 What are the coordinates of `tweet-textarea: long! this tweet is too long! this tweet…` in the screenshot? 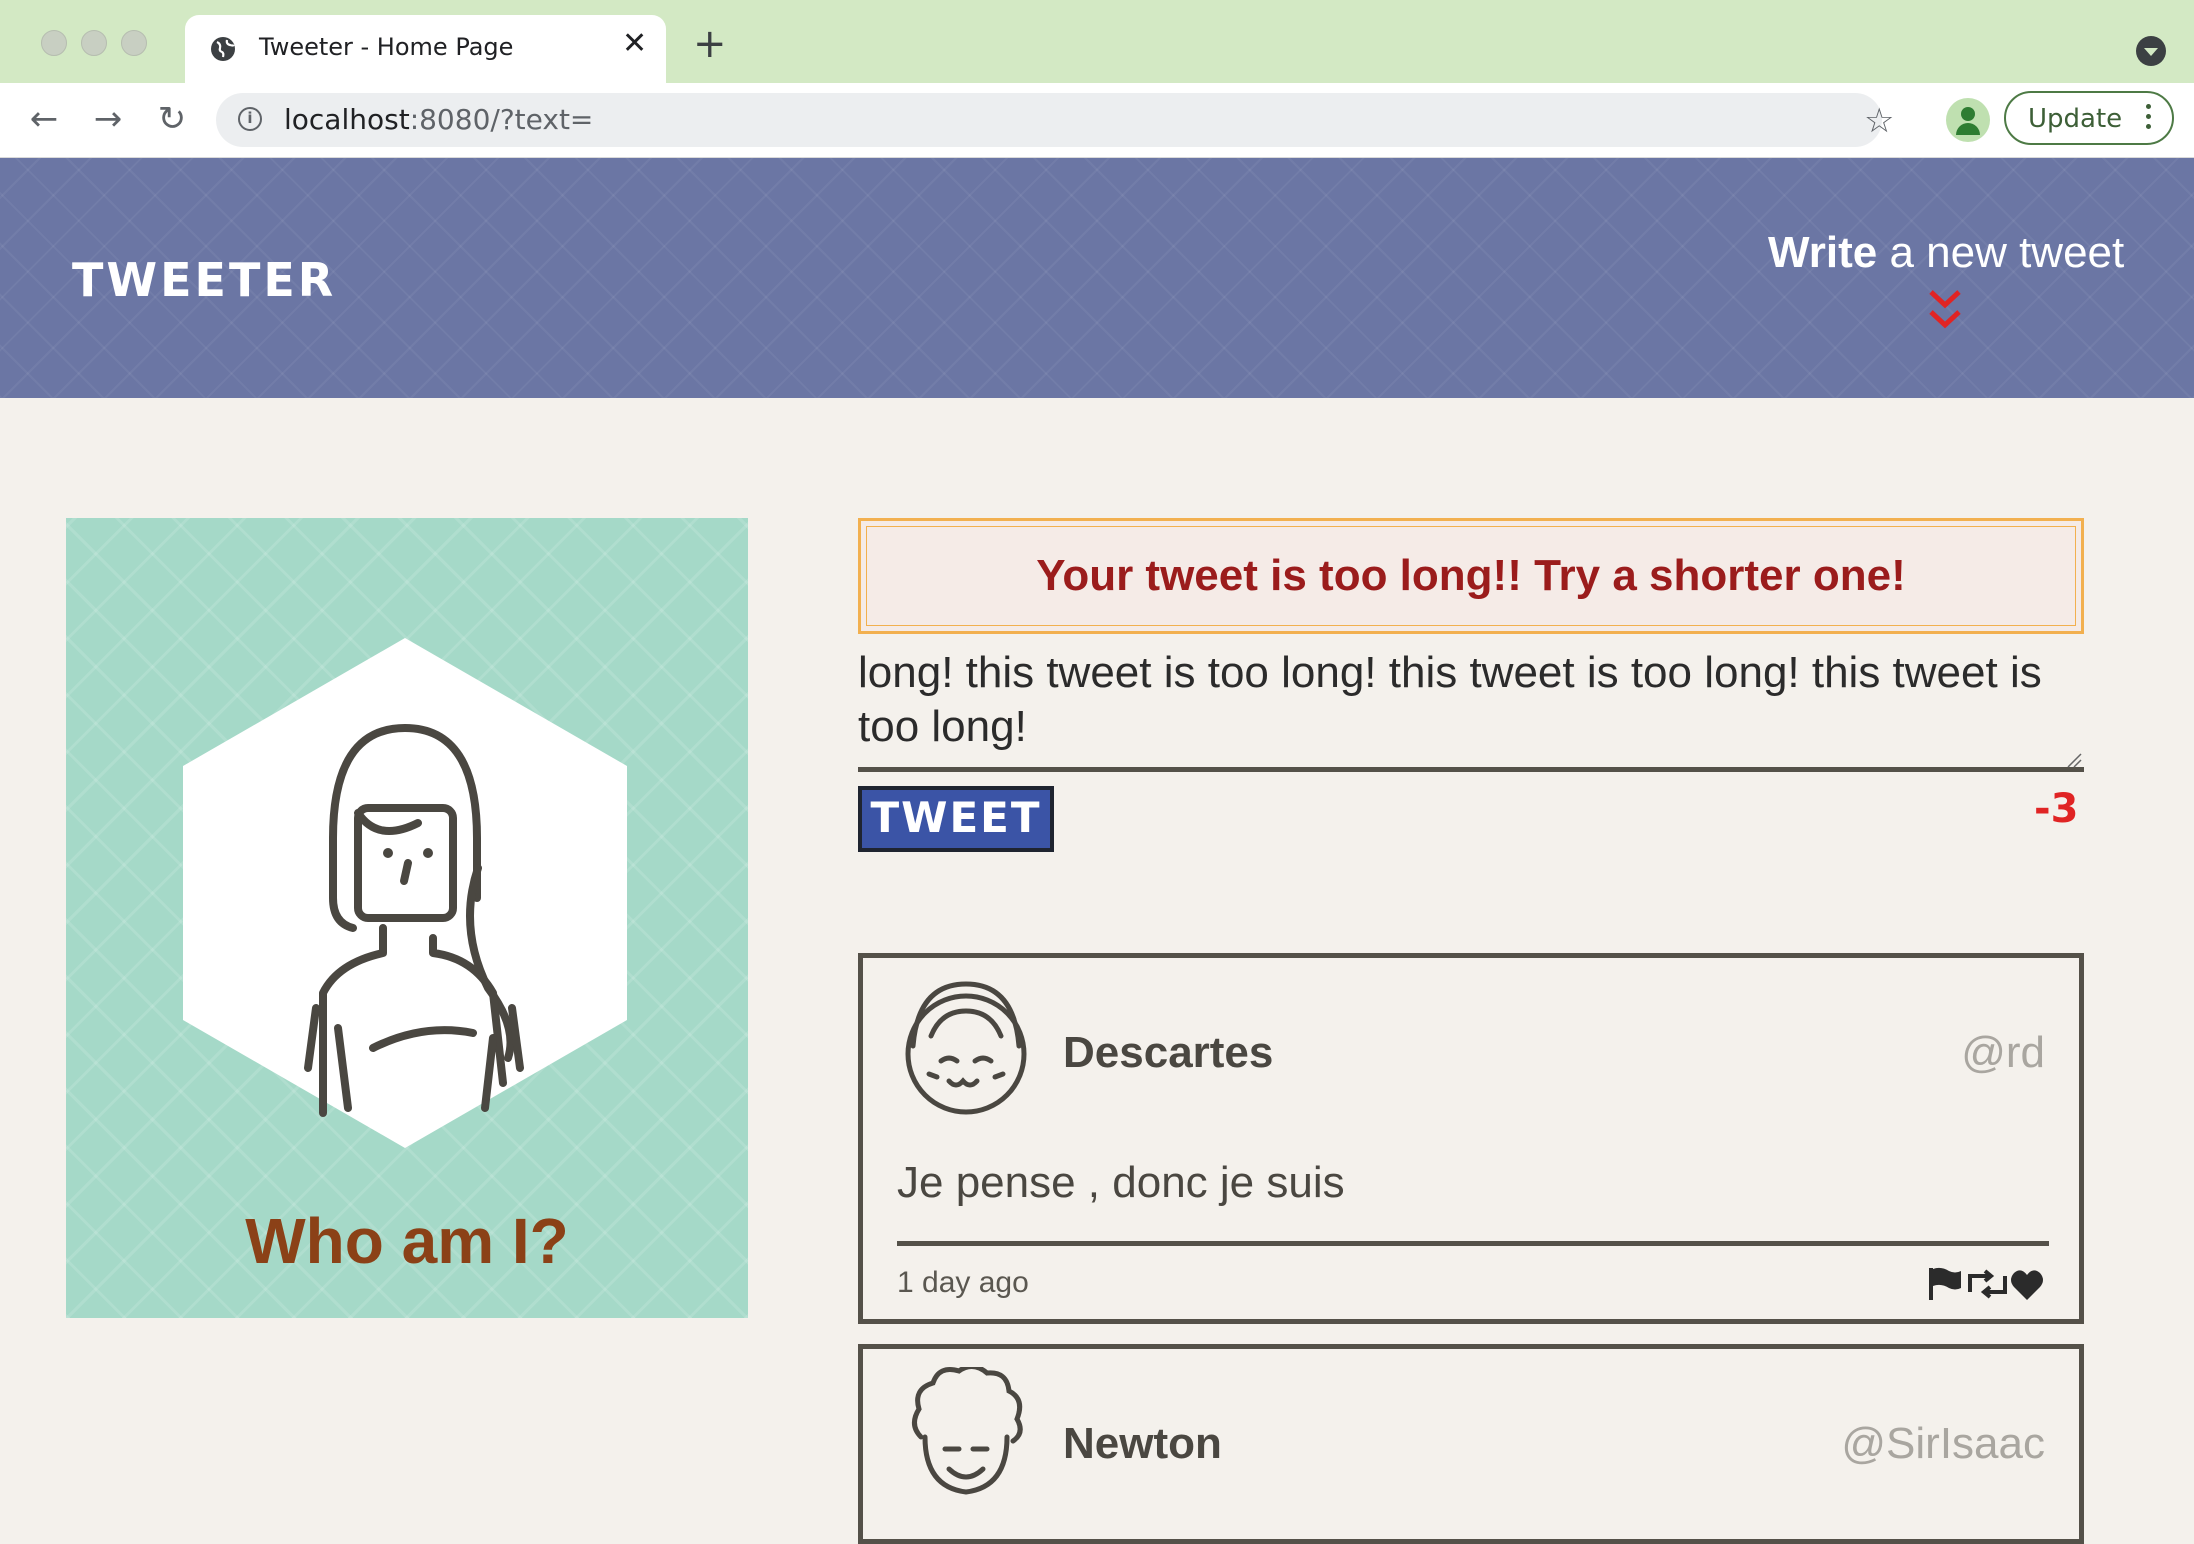 It's located at (1471, 708).